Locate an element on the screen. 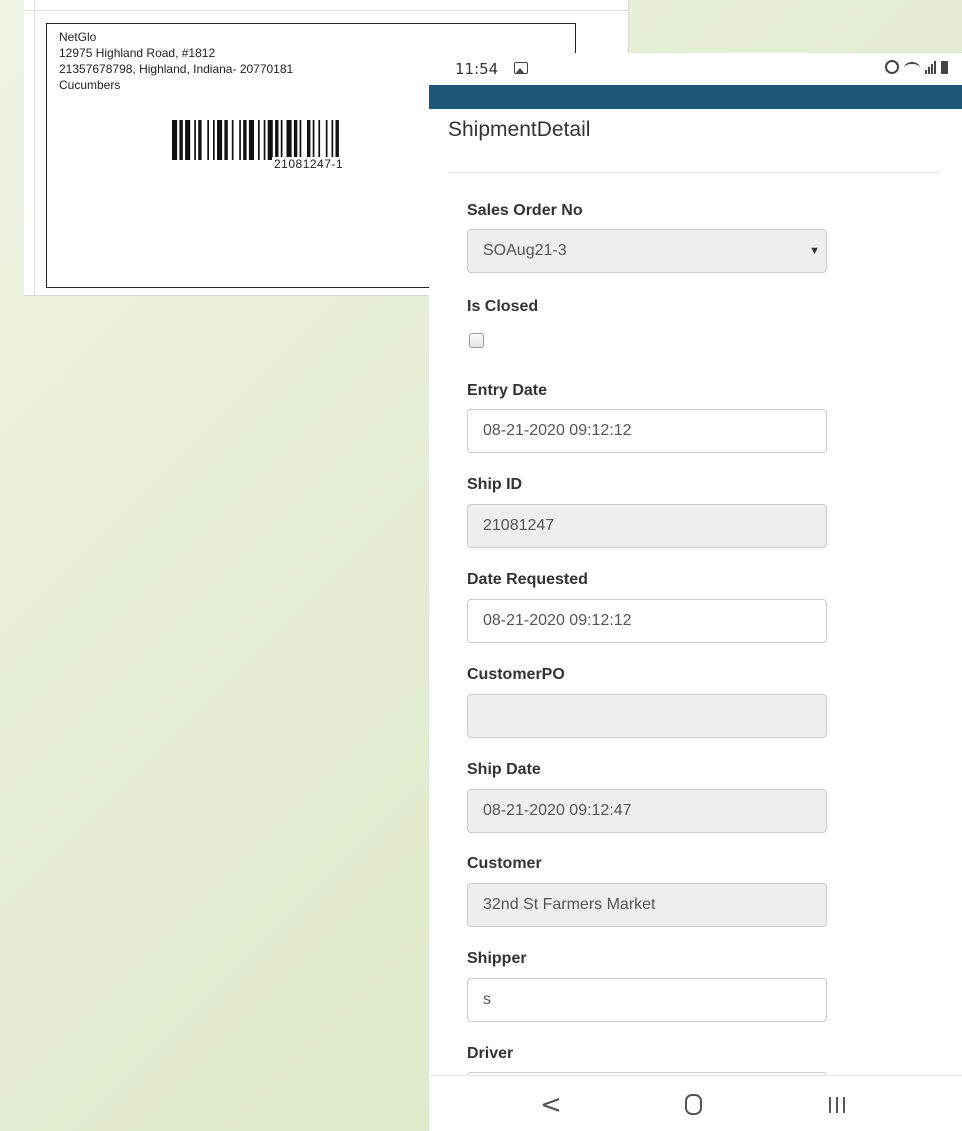 This screenshot has width=962, height=1131. barcode-number: 21081247-1 is located at coordinates (309, 164).